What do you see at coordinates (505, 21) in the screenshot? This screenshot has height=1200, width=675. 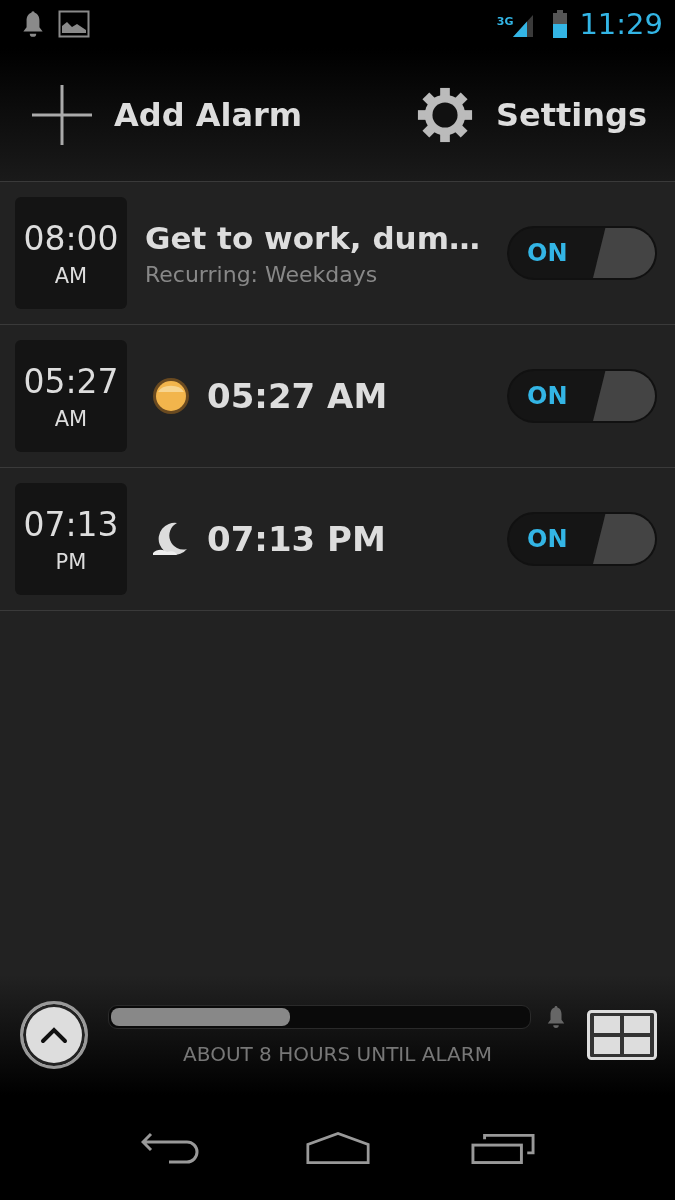 I see `network-type: 3G` at bounding box center [505, 21].